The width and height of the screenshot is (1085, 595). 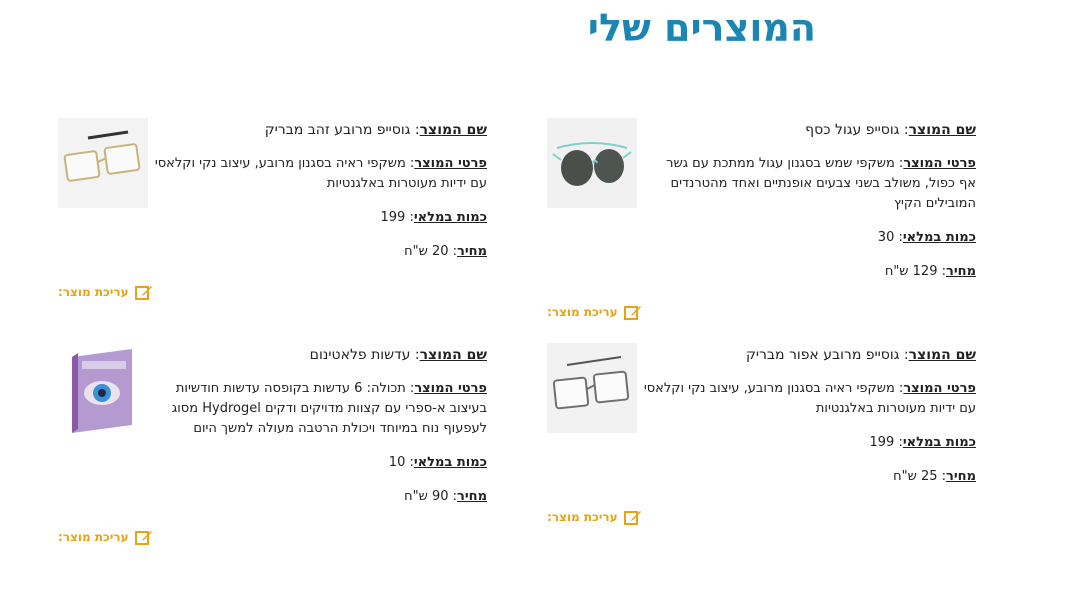 I want to click on page-title: המוצרים שלי, so click(x=701, y=28).